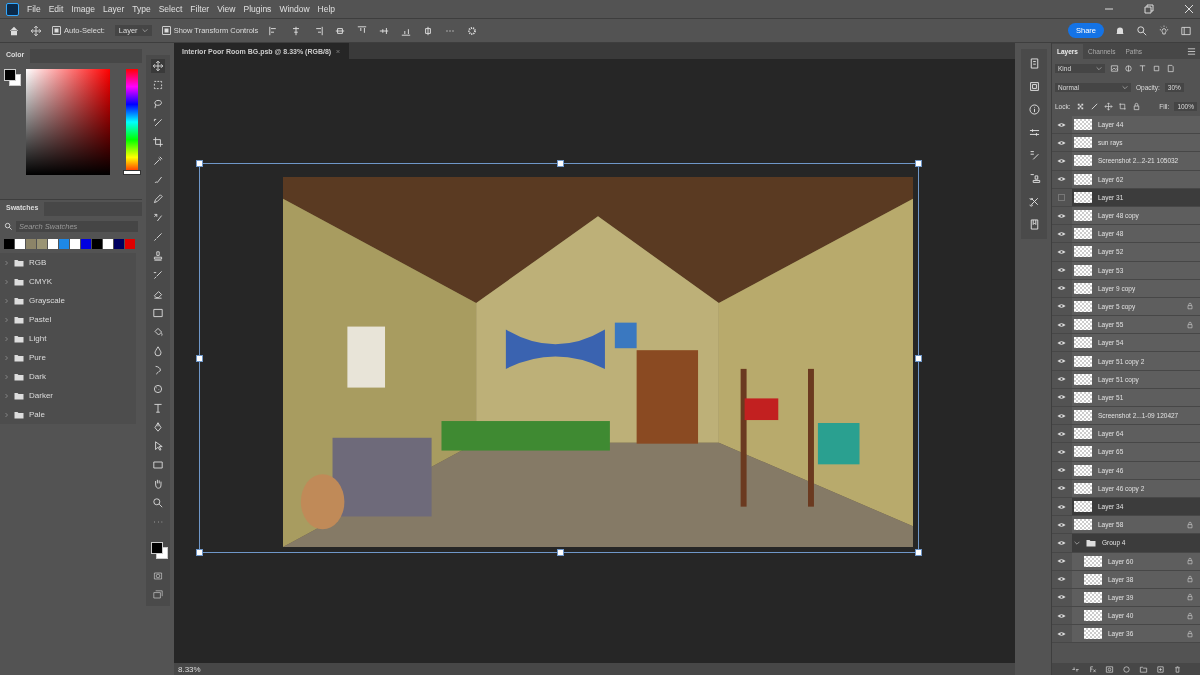 Image resolution: width=1200 pixels, height=675 pixels. What do you see at coordinates (472, 30) in the screenshot?
I see `settings-icon` at bounding box center [472, 30].